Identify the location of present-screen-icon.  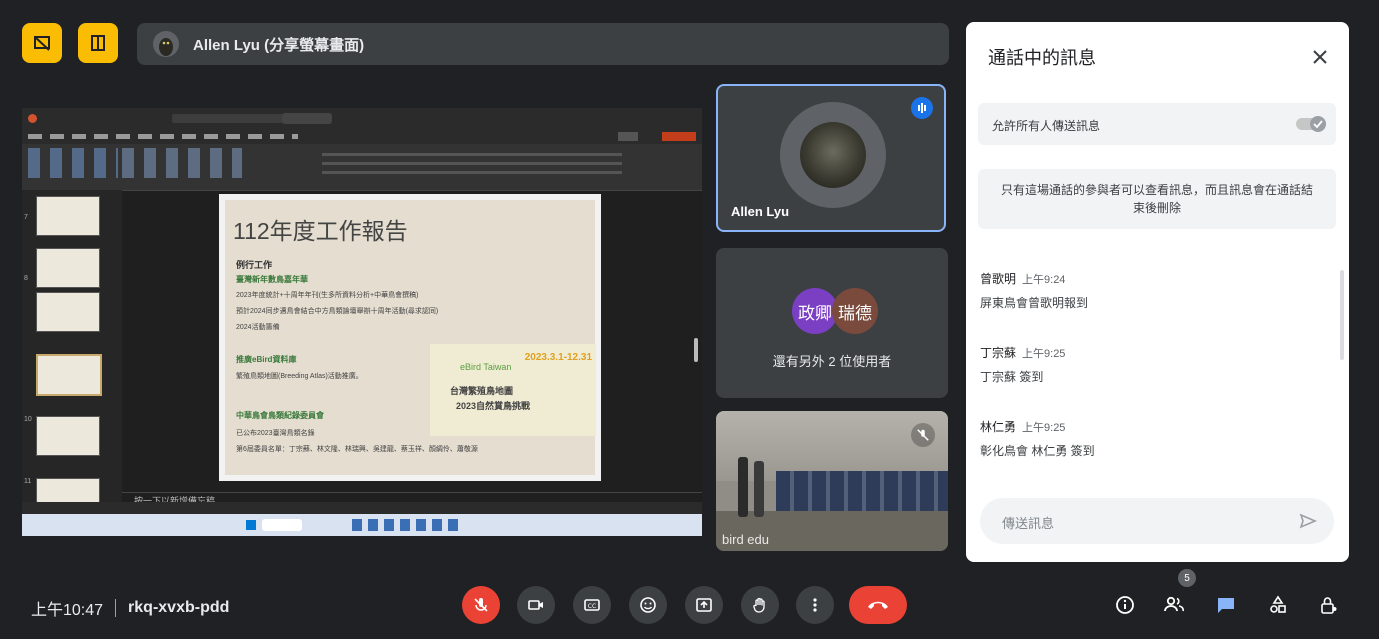
(704, 605).